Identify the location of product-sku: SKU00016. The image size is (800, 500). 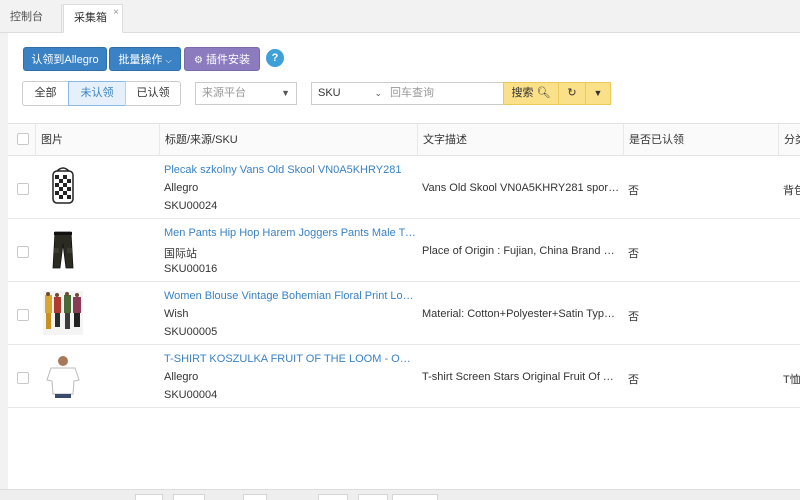
(191, 269).